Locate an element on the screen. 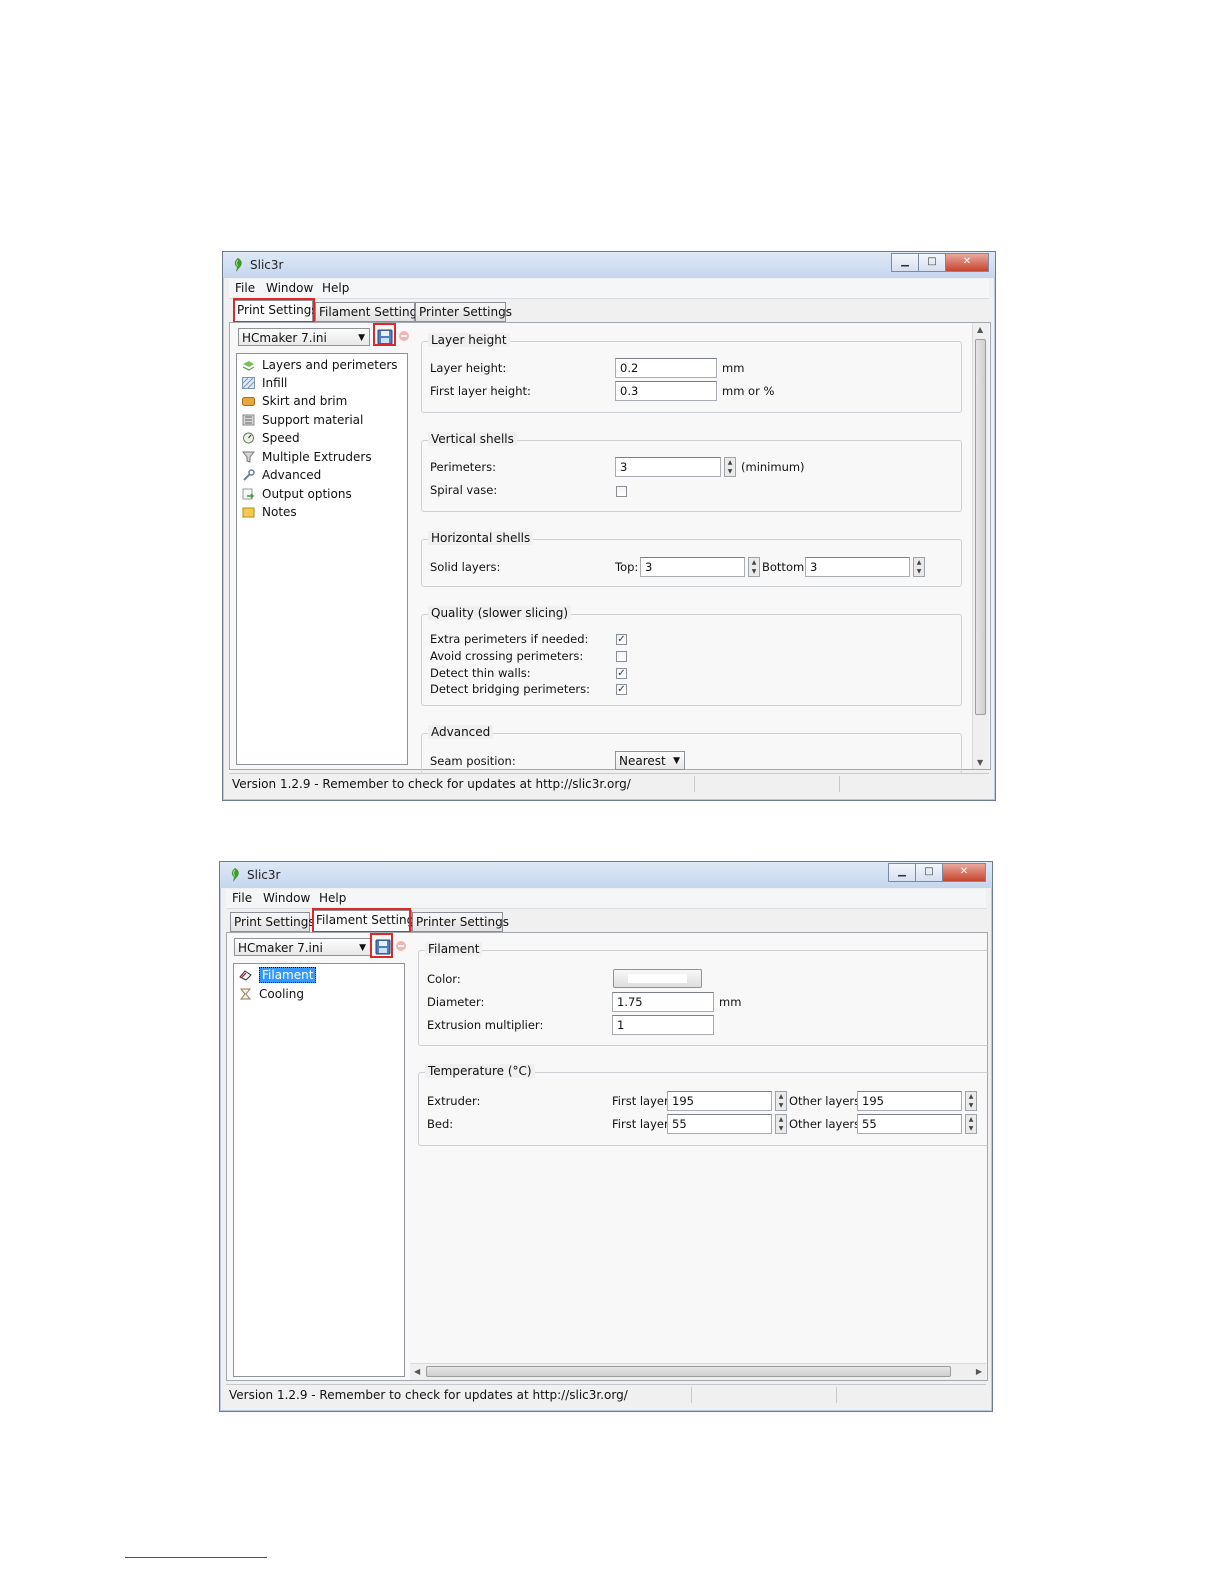  tree-item-support: Support material is located at coordinates (302, 419).